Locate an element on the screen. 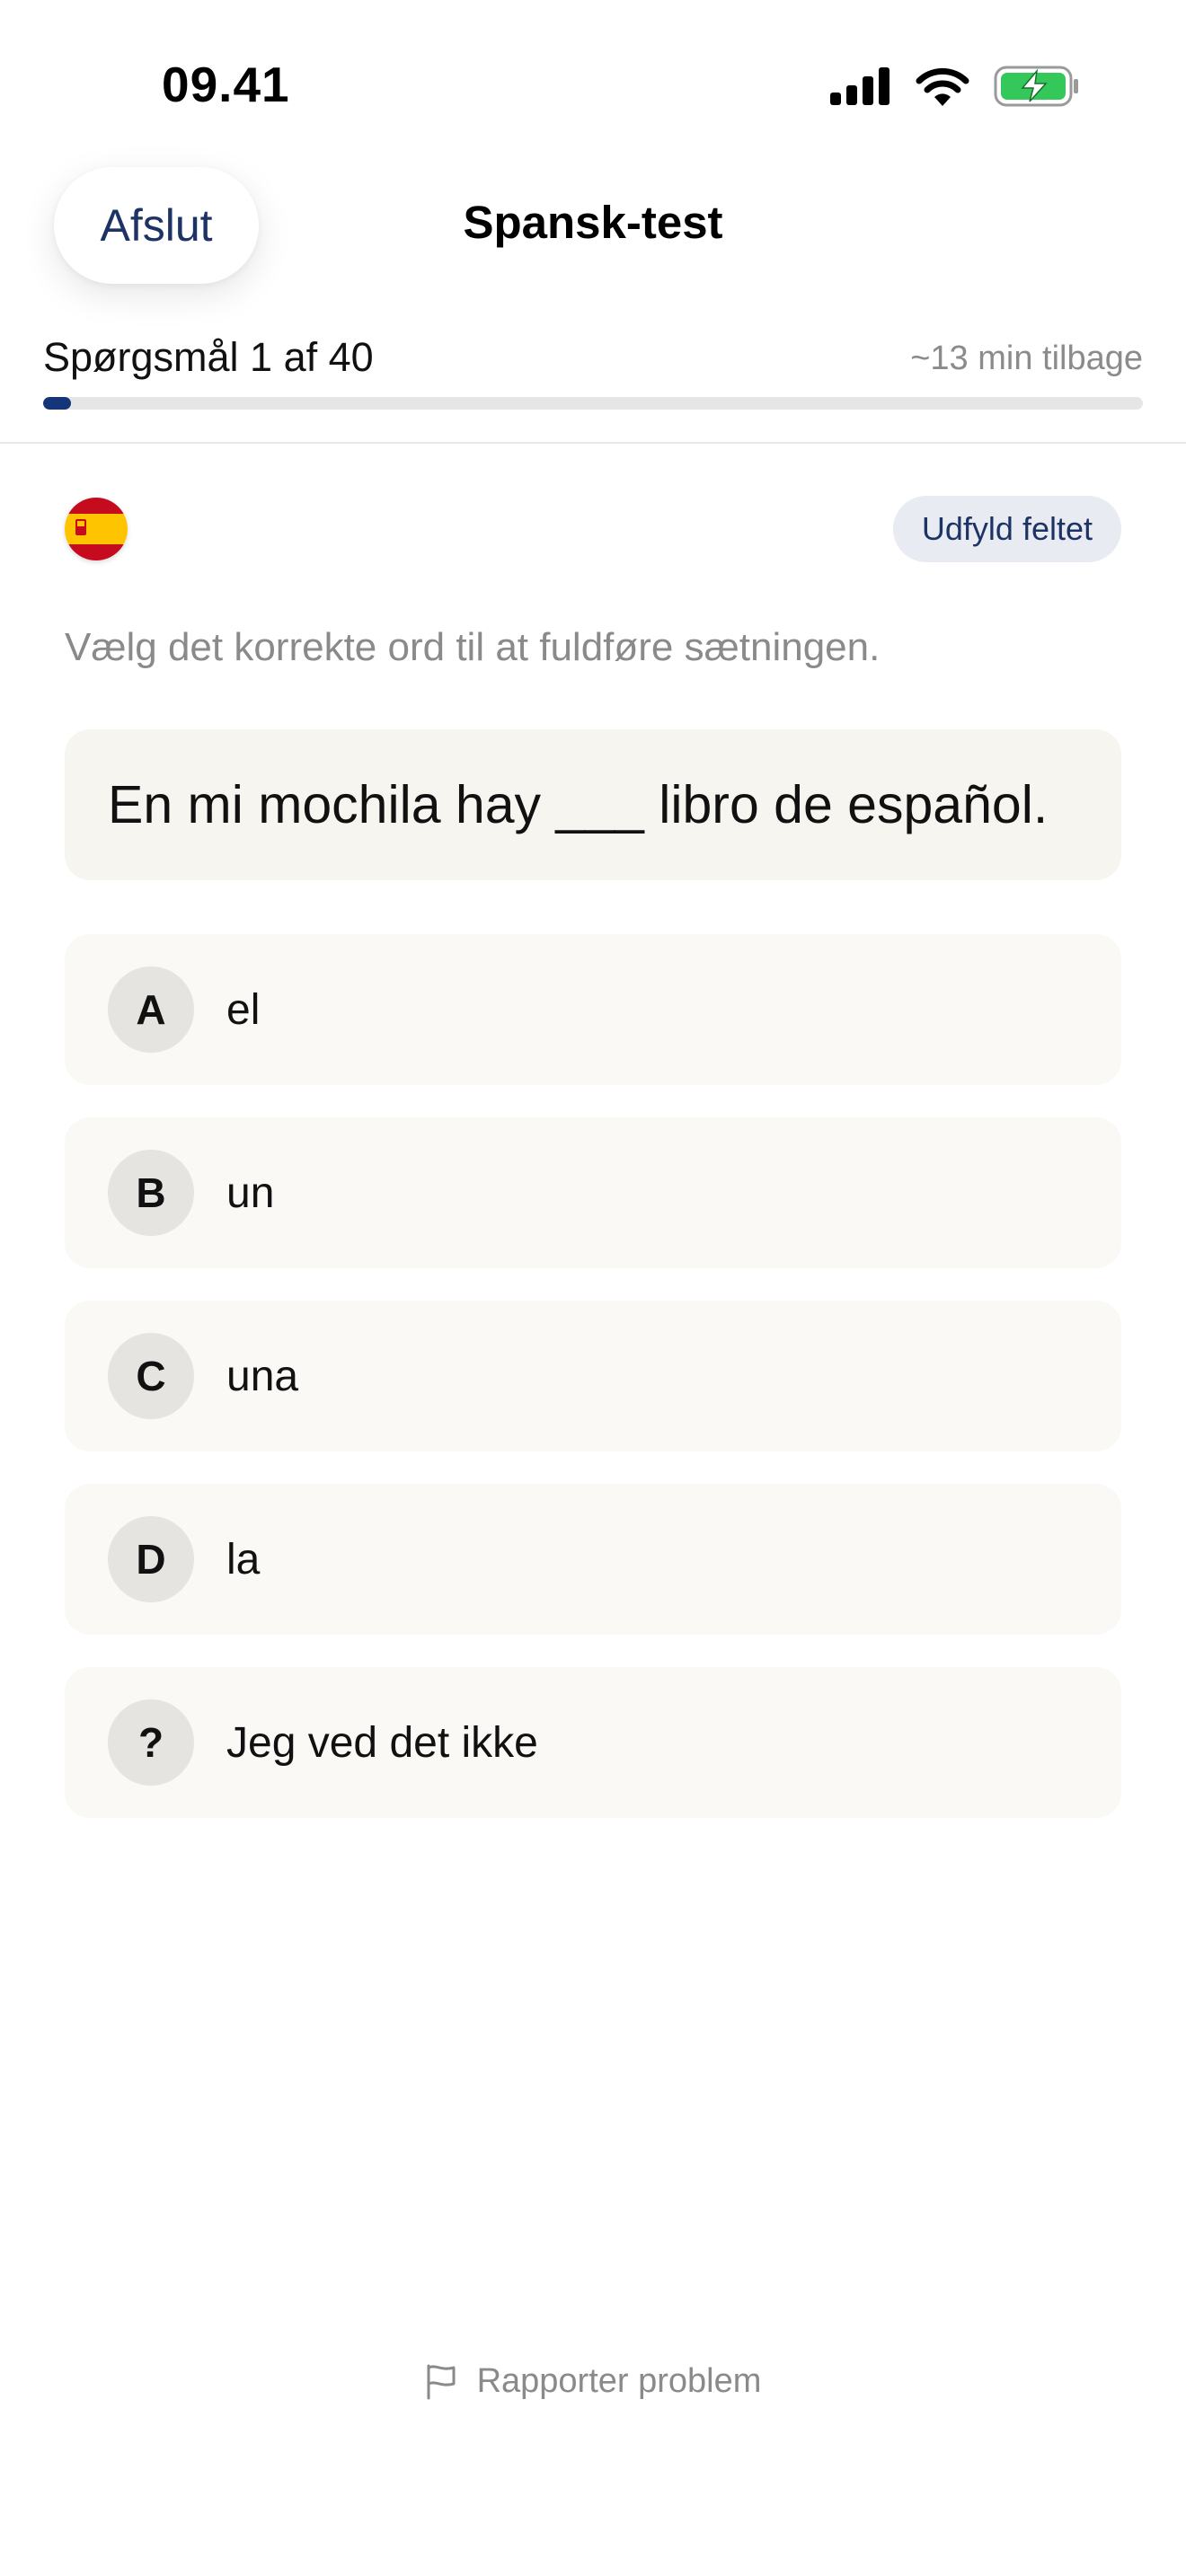 This screenshot has height=2576, width=1186. wifi-icon is located at coordinates (942, 86).